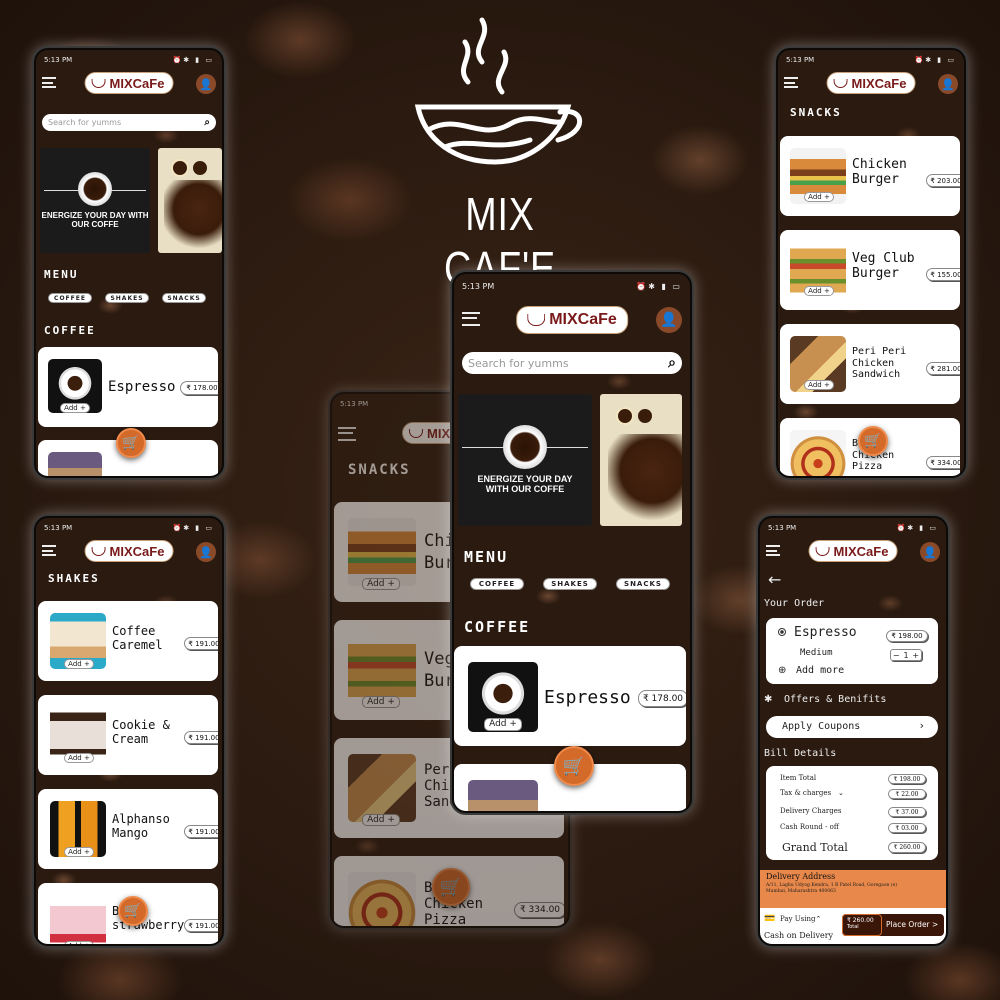  What do you see at coordinates (862, 925) in the screenshot?
I see `order-total-badge: ₹ 260.00 Total` at bounding box center [862, 925].